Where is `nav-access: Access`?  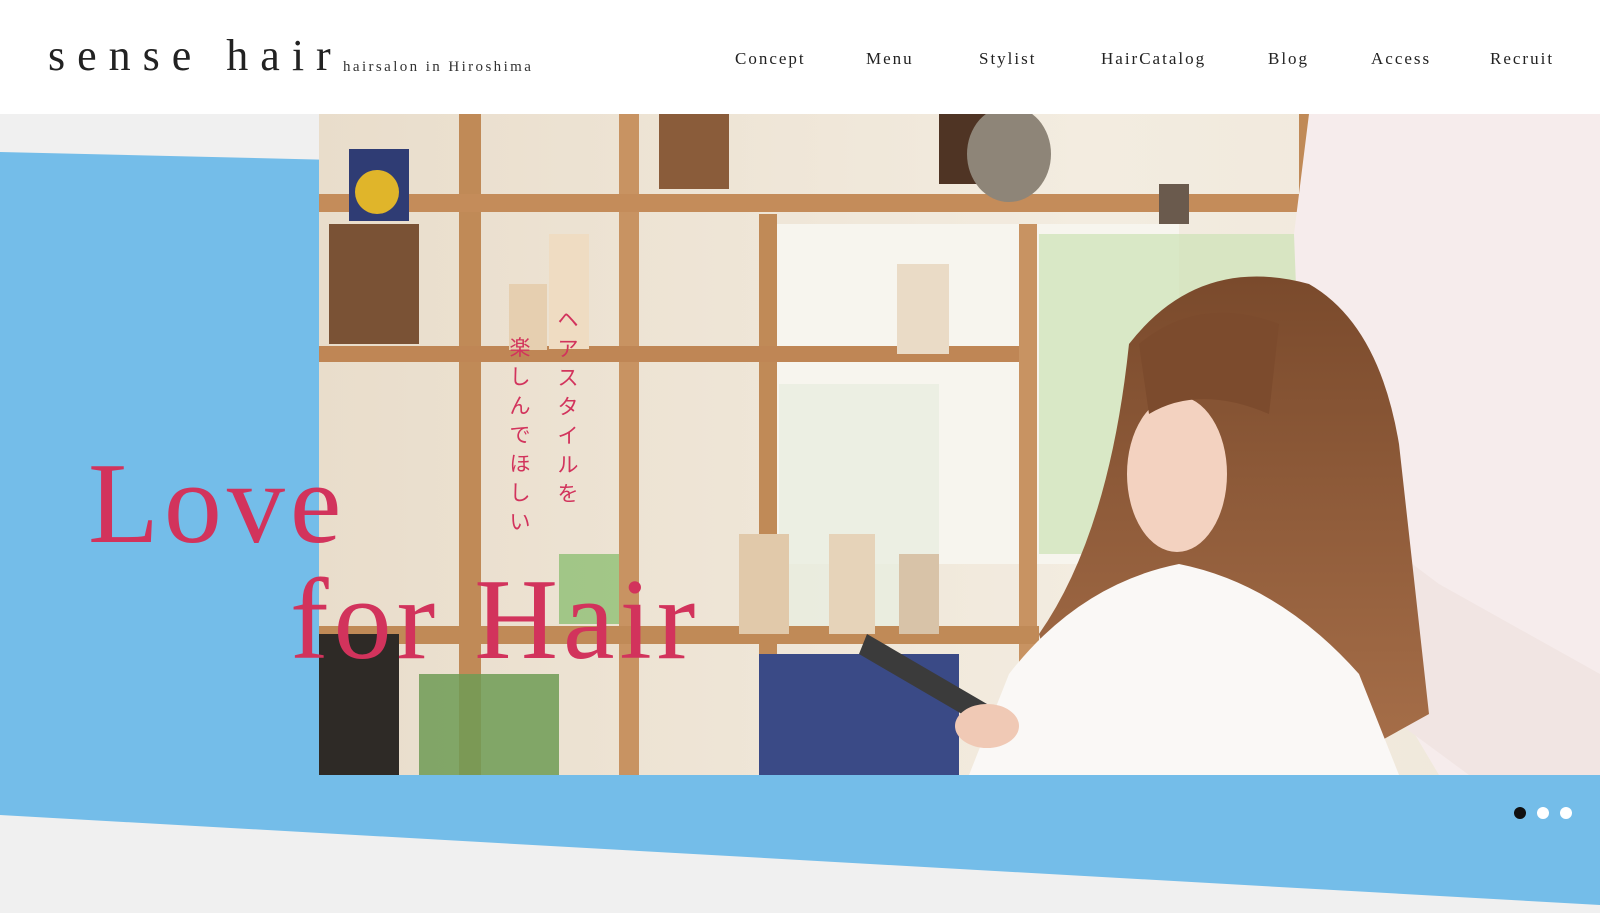
nav-access: Access is located at coordinates (1401, 59).